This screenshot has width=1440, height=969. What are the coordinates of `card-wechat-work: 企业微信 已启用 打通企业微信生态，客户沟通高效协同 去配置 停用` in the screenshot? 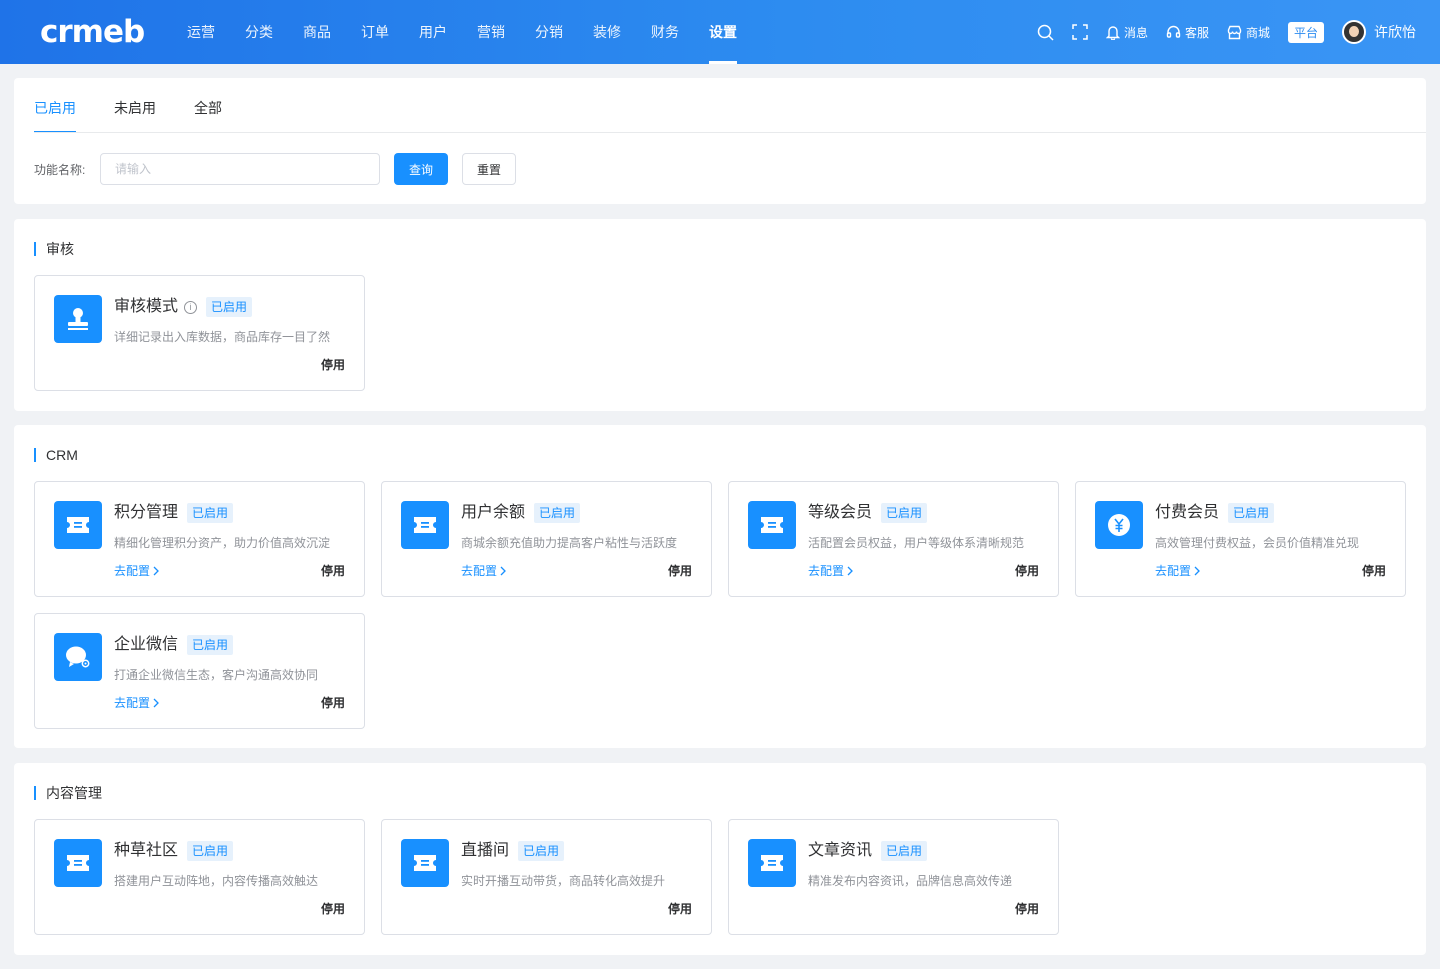 It's located at (199, 671).